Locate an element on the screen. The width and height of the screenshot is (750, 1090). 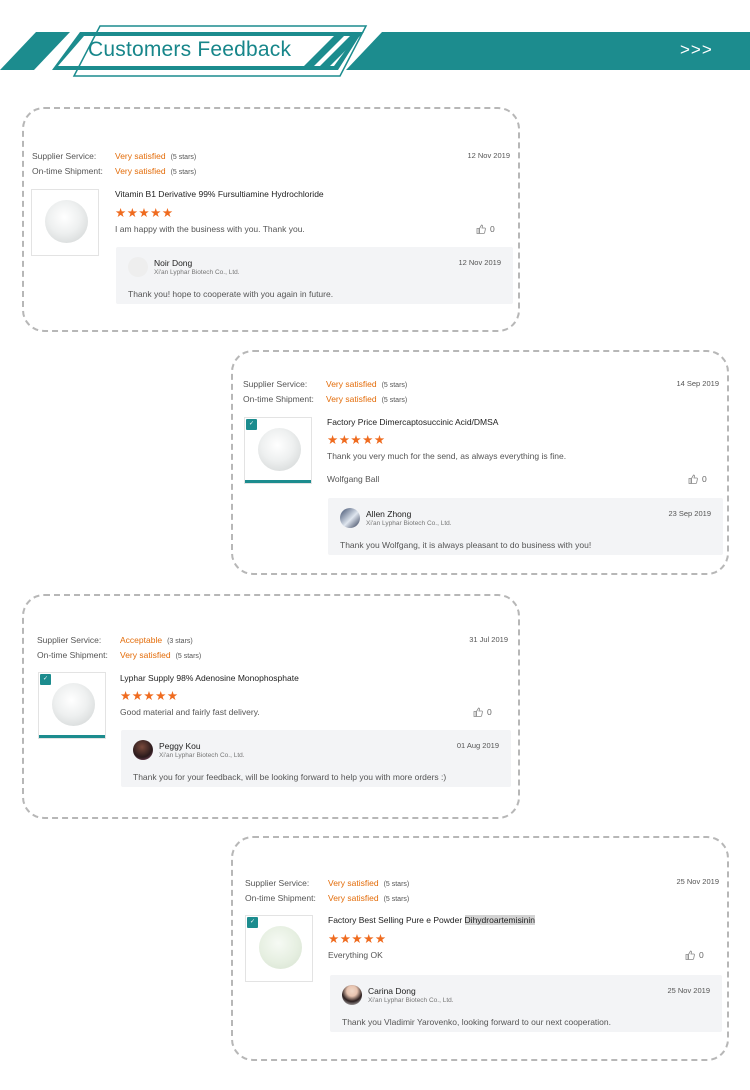
review-date: 31 Jul 2019 is located at coordinates (488, 639).